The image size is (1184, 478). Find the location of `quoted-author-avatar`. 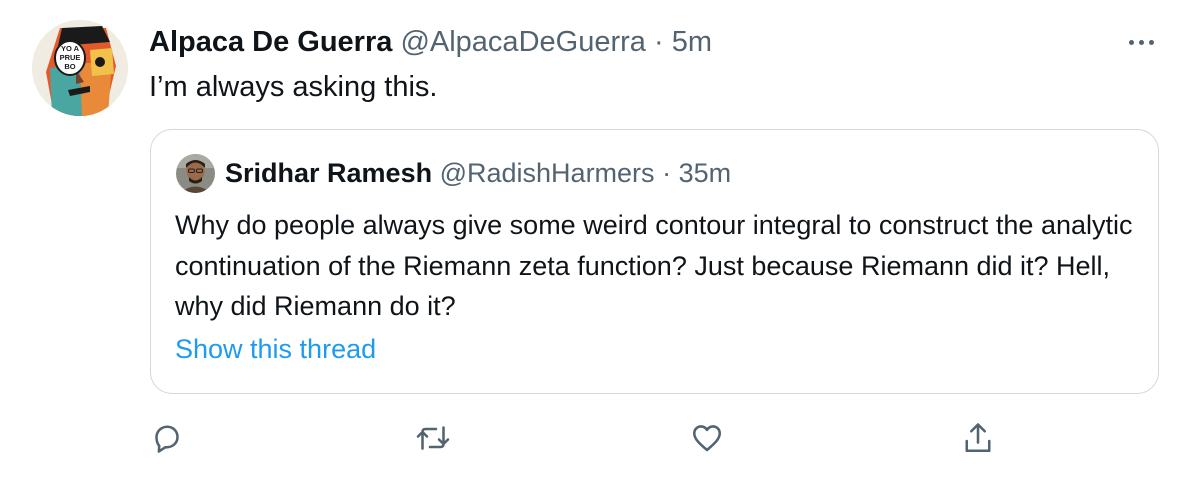

quoted-author-avatar is located at coordinates (195, 173).